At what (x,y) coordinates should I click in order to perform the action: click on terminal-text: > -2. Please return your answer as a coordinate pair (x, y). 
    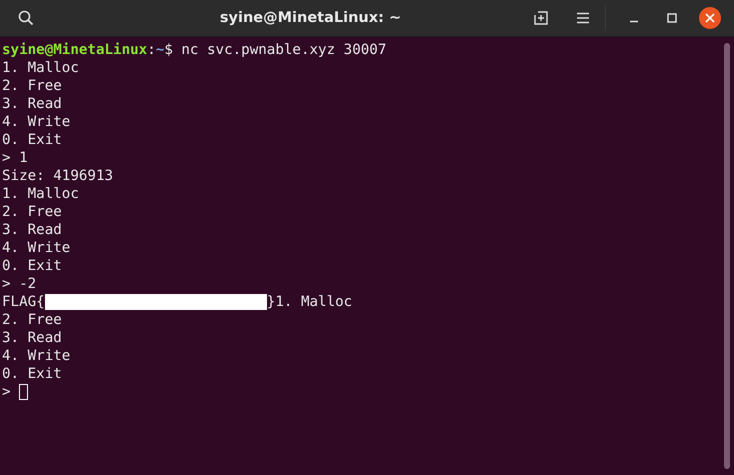
    Looking at the image, I should click on (19, 284).